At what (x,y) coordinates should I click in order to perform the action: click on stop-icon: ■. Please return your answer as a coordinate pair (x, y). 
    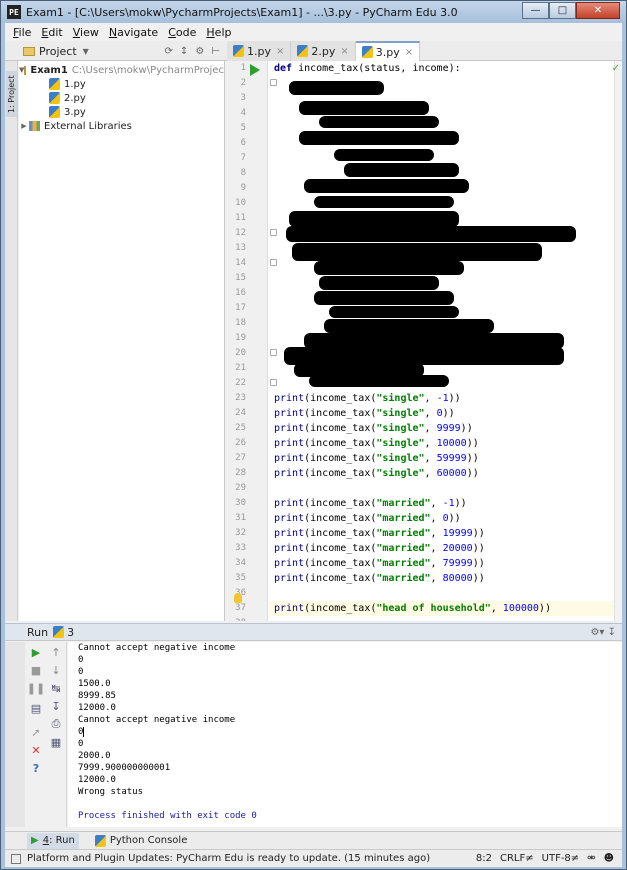
    Looking at the image, I should click on (36, 670).